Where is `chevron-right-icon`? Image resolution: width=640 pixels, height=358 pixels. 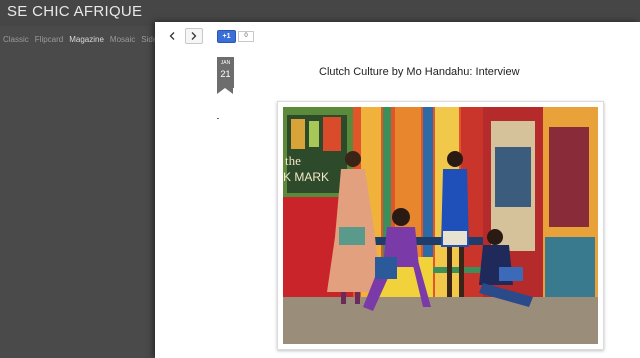 chevron-right-icon is located at coordinates (194, 36).